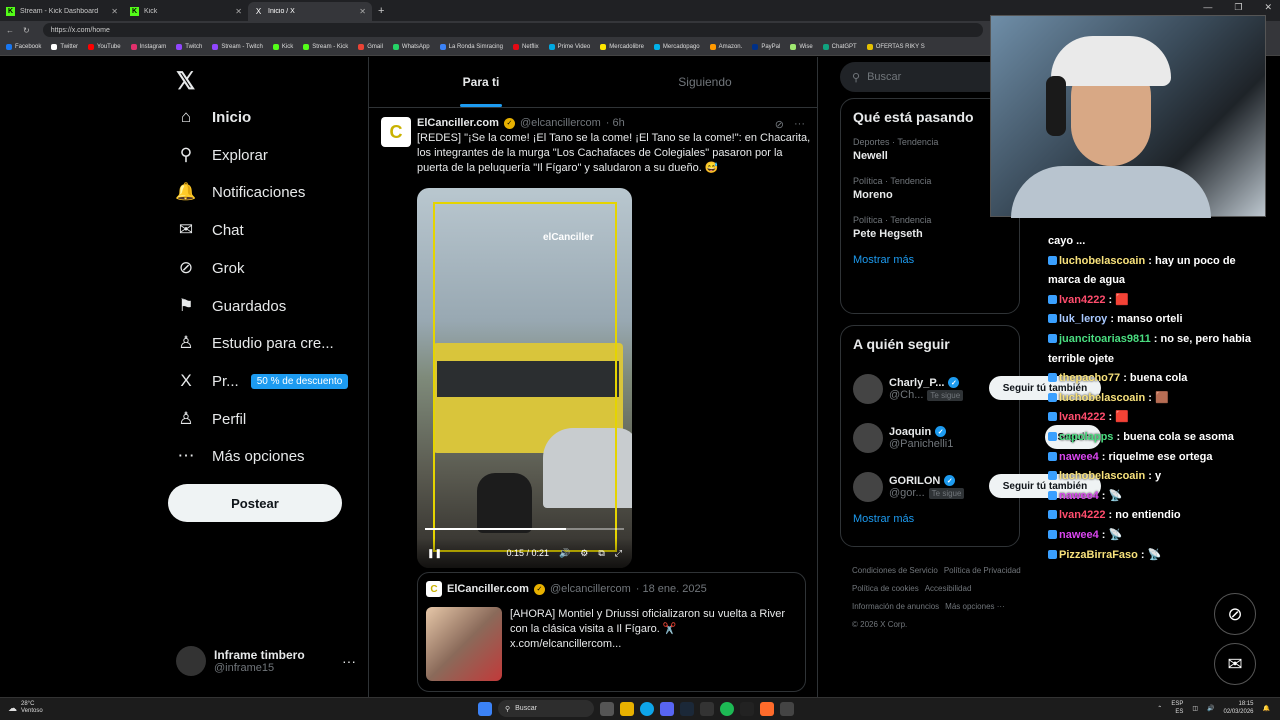 The height and width of the screenshot is (720, 1280). What do you see at coordinates (1207, 7) in the screenshot?
I see `minimize-icon: —` at bounding box center [1207, 7].